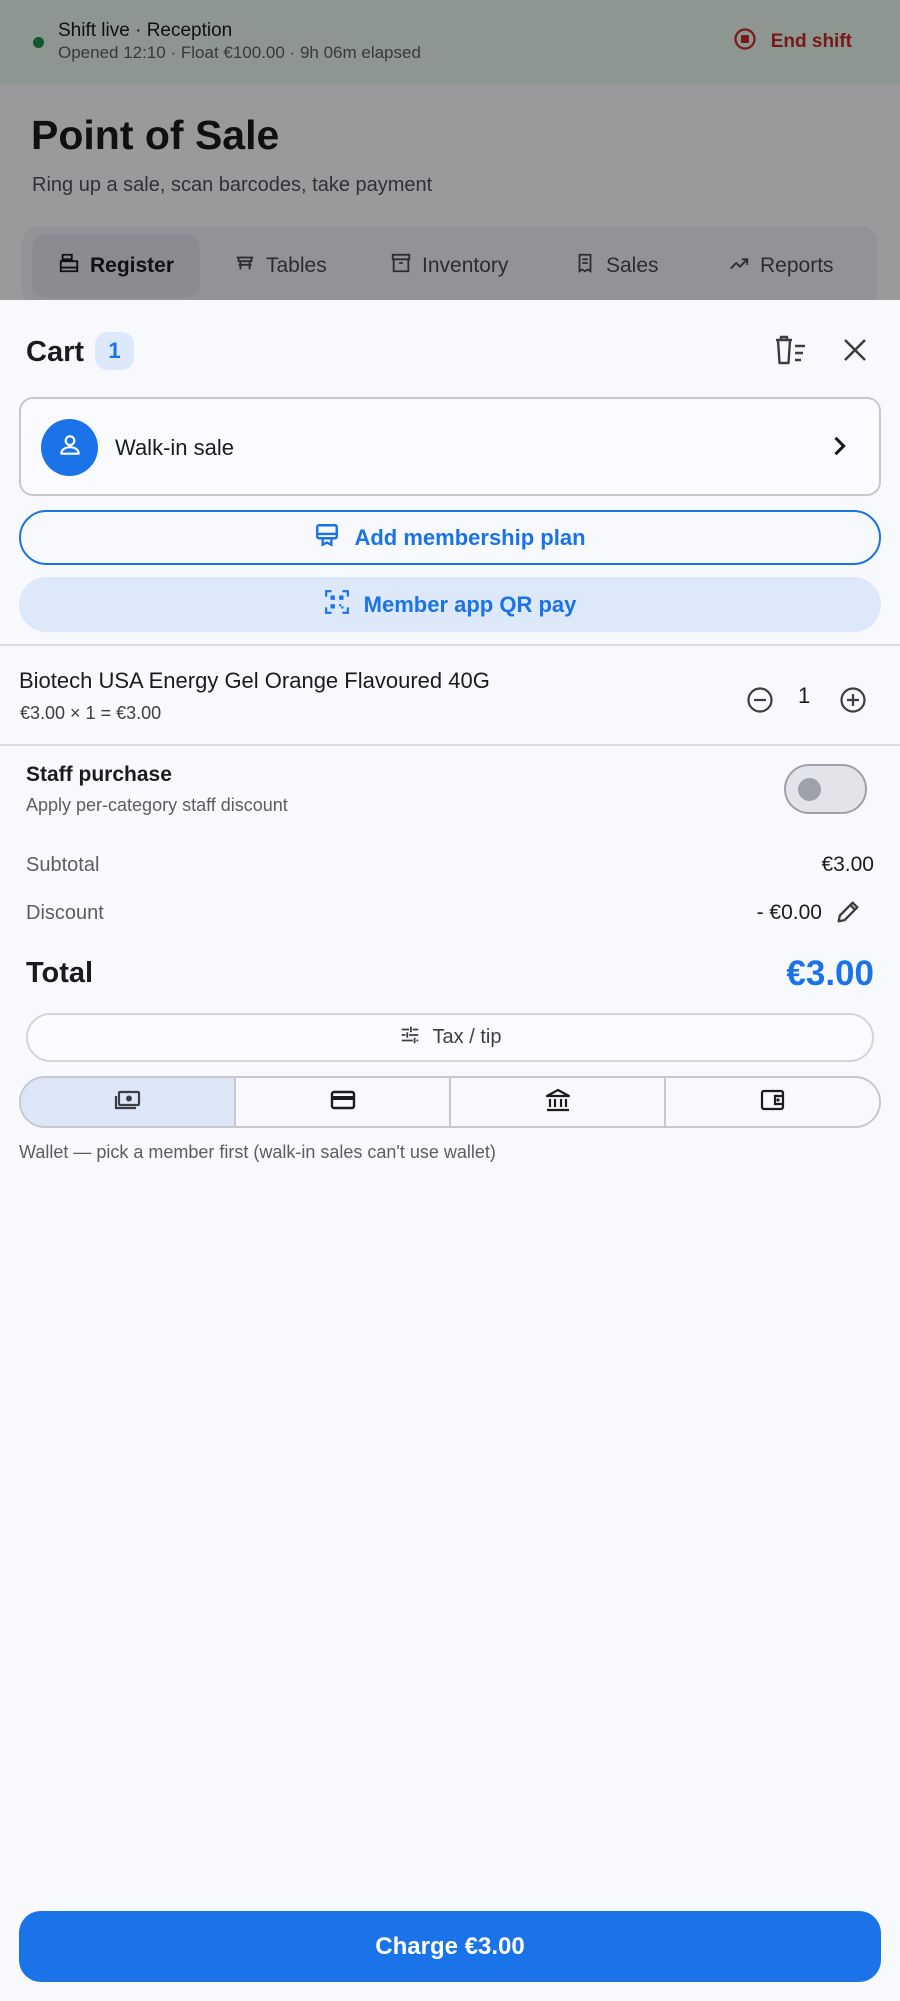 The image size is (900, 2001). Describe the element at coordinates (114, 351) in the screenshot. I see `cart-count-badge: 1` at that location.